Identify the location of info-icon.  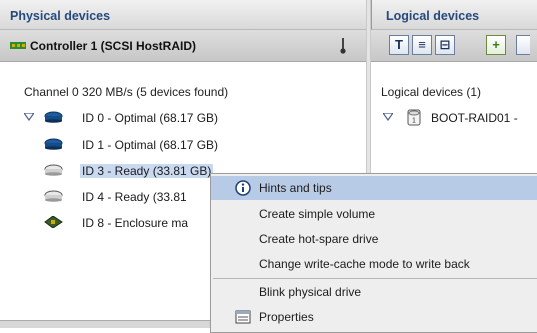
(243, 188).